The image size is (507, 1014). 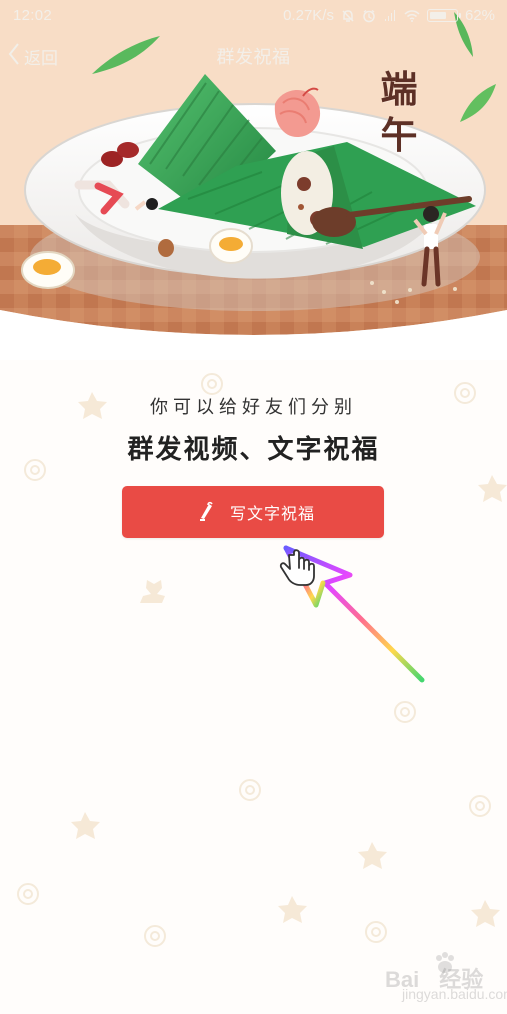 I want to click on paw-logo-icon, so click(x=445, y=962).